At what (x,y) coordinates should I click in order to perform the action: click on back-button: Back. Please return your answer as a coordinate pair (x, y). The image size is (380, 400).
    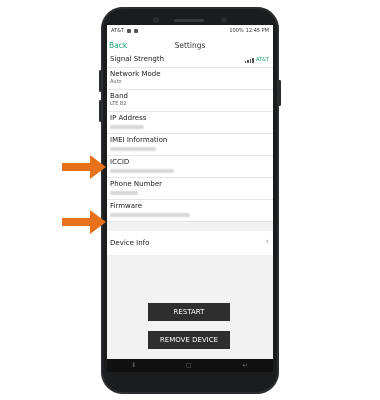
    Looking at the image, I should click on (118, 45).